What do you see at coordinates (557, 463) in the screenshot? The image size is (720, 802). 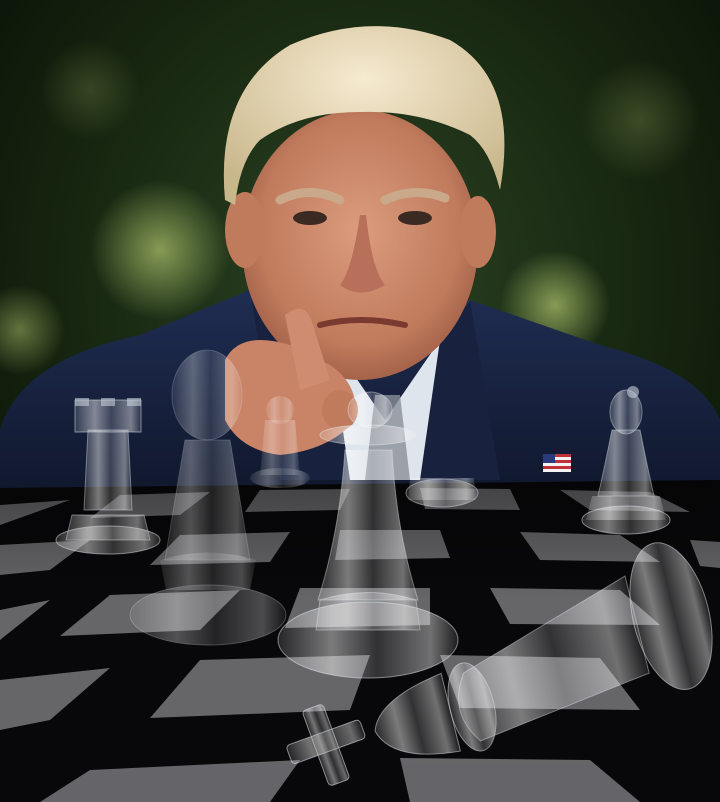 I see `american-flag-pin-icon` at bounding box center [557, 463].